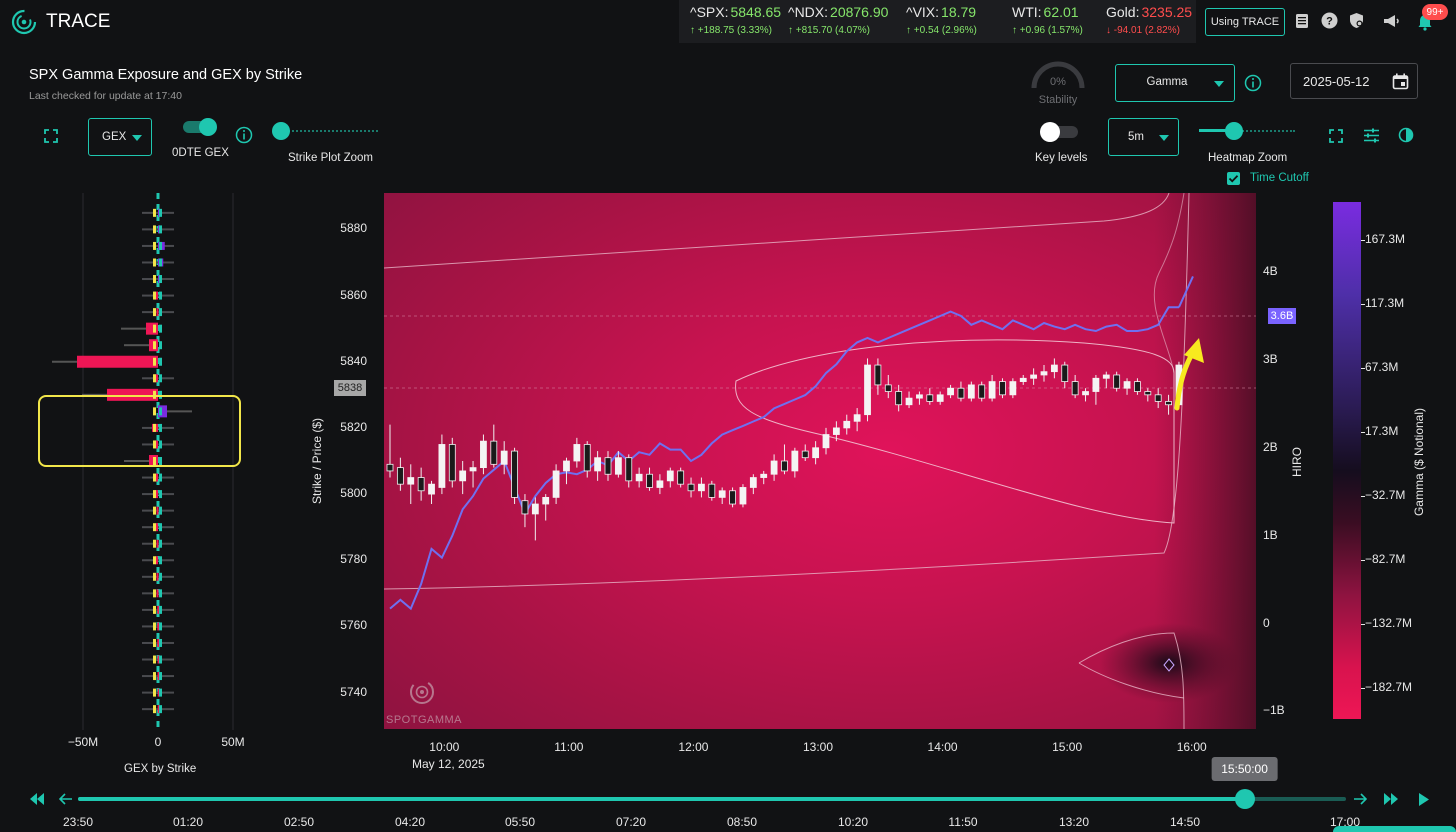 This screenshot has width=1456, height=832. Describe the element at coordinates (1302, 21) in the screenshot. I see `docs-icon` at that location.